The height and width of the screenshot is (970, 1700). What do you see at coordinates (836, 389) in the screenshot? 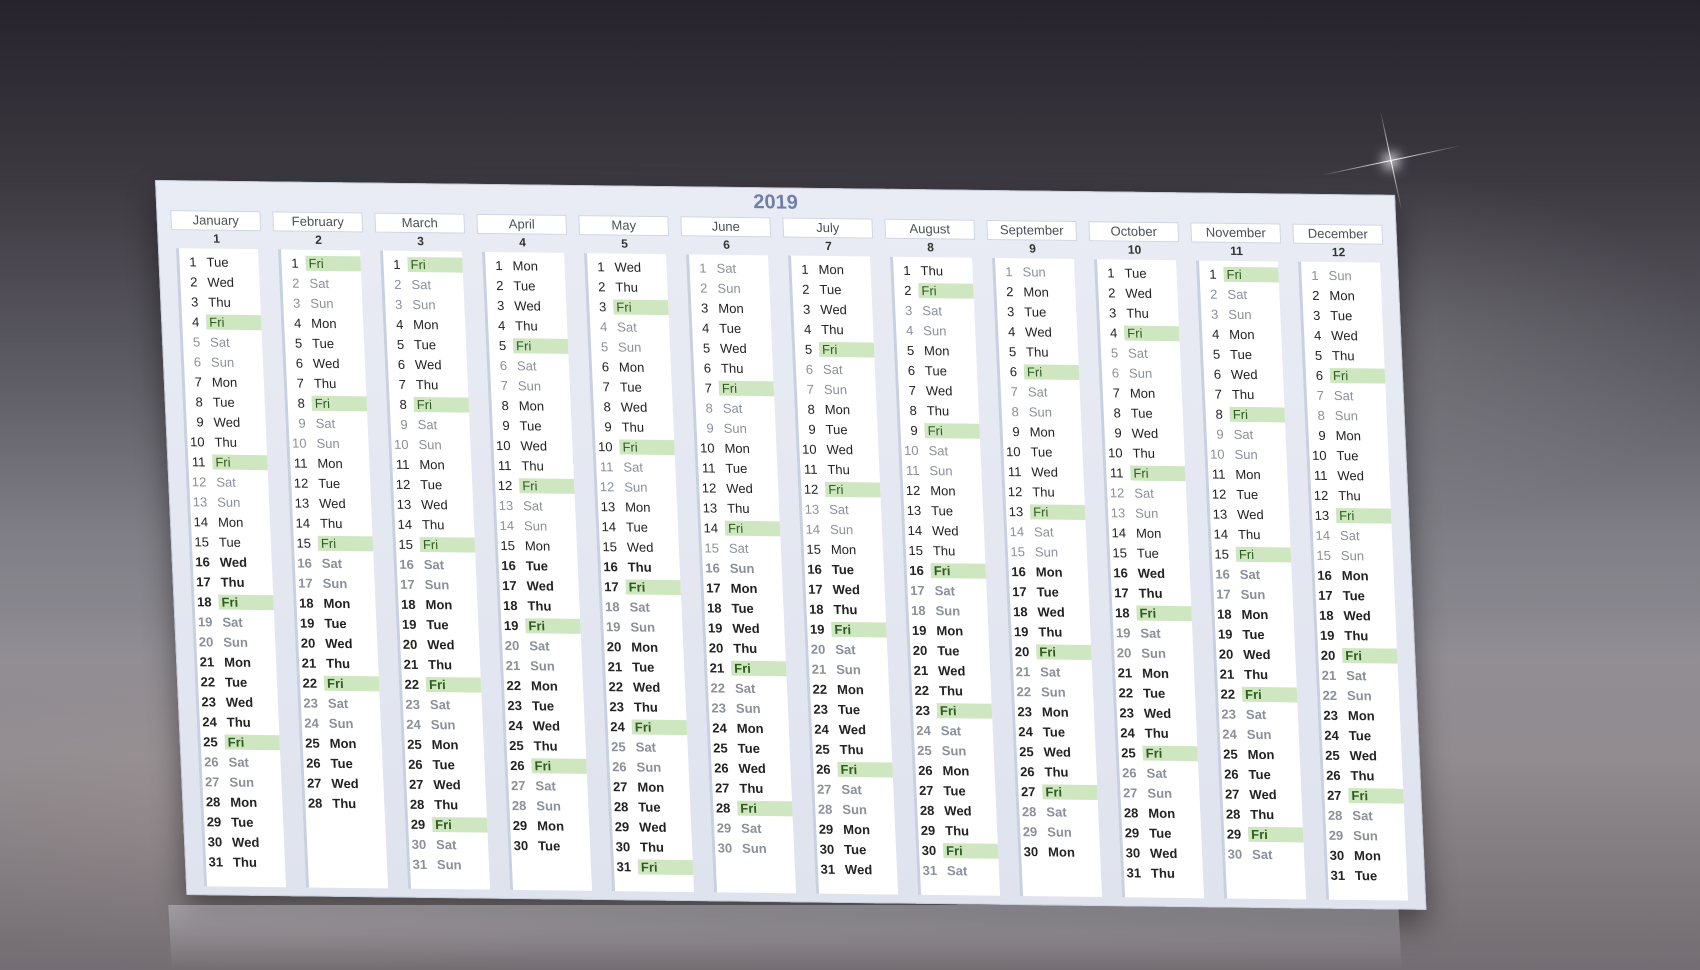
I see `day-row: 7 Sun` at bounding box center [836, 389].